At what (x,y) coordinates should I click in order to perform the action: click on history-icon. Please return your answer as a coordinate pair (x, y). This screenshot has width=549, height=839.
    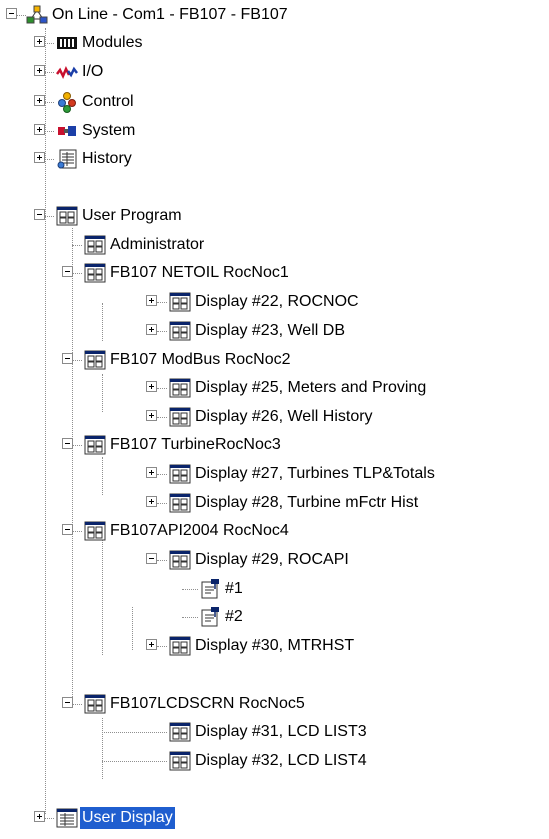
    Looking at the image, I should click on (67, 159).